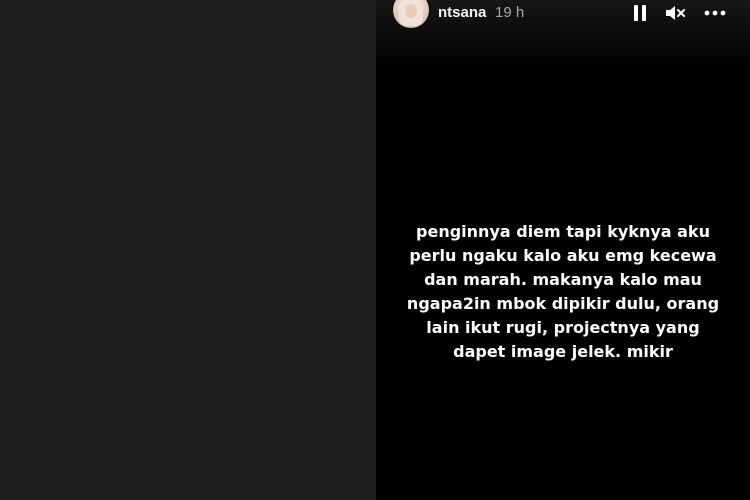  I want to click on mute-button, so click(675, 13).